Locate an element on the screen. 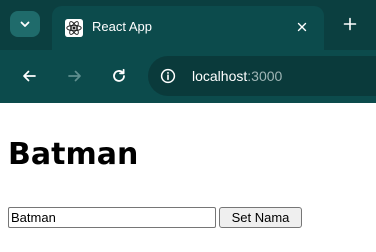 This screenshot has width=376, height=252. close-icon is located at coordinates (302, 27).